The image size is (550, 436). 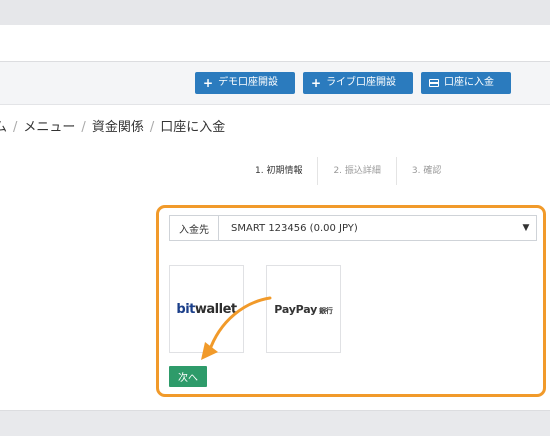 What do you see at coordinates (526, 228) in the screenshot?
I see `chevron-down-icon: ▼` at bounding box center [526, 228].